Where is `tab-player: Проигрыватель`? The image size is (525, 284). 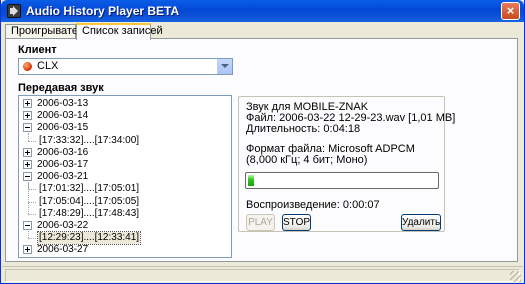 tab-player: Проигрыватель is located at coordinates (47, 31).